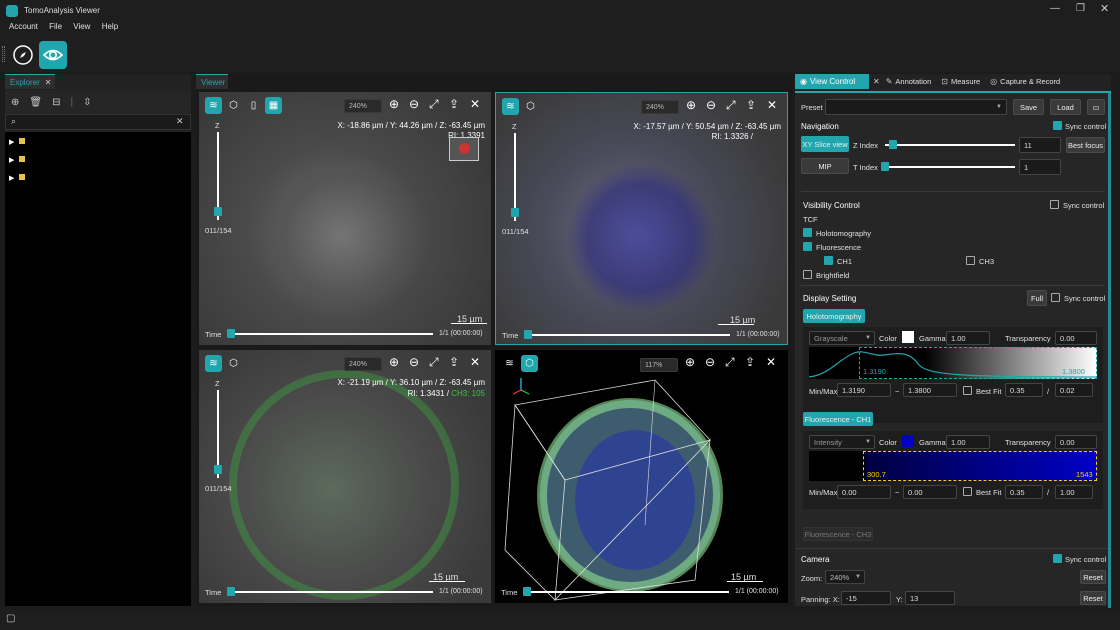  I want to click on z-index-handle, so click(893, 144).